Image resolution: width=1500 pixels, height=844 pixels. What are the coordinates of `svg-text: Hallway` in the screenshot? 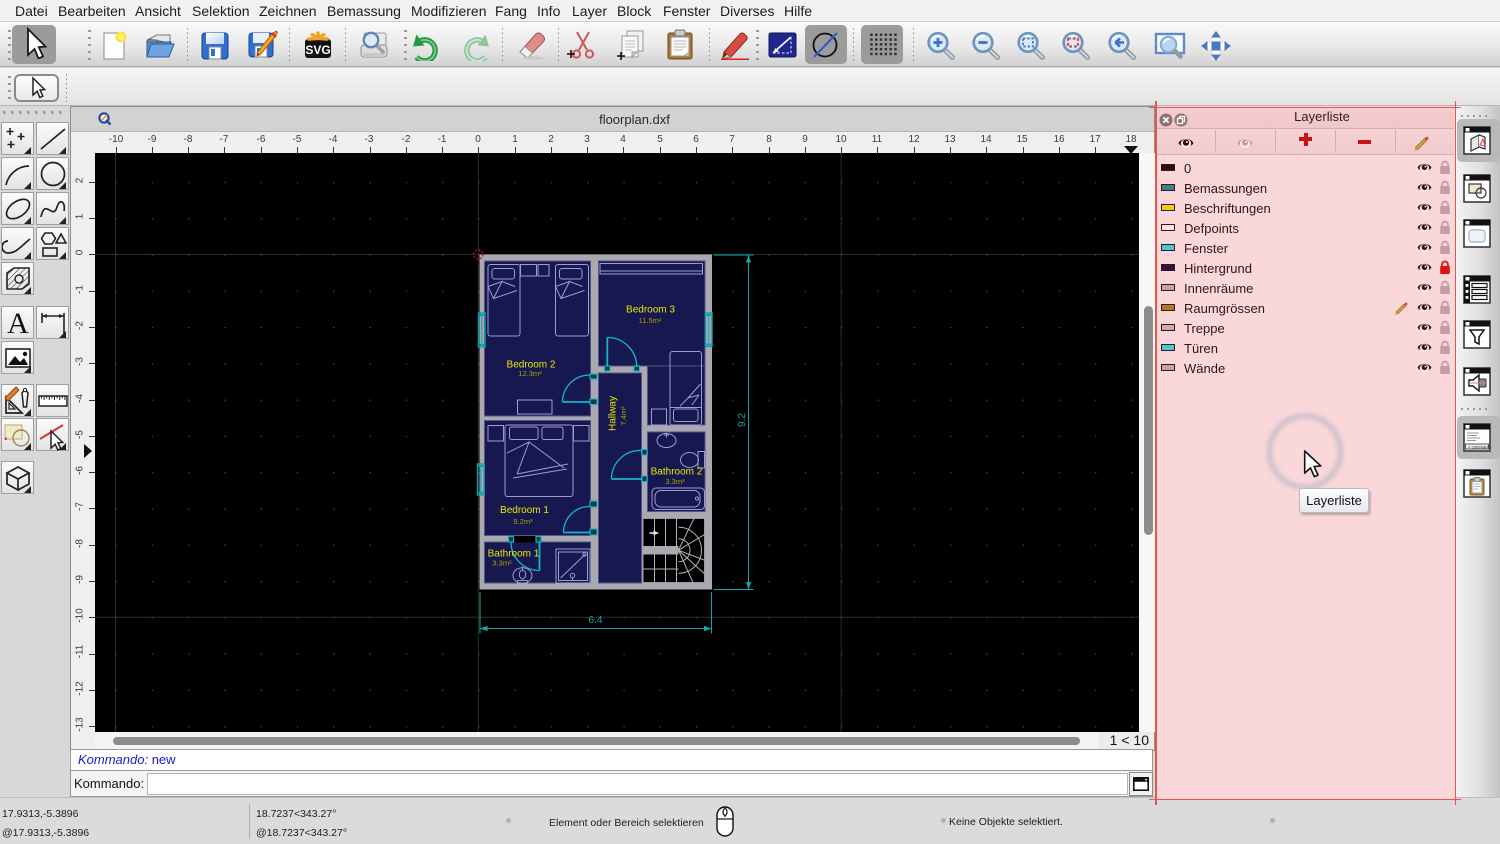 It's located at (613, 413).